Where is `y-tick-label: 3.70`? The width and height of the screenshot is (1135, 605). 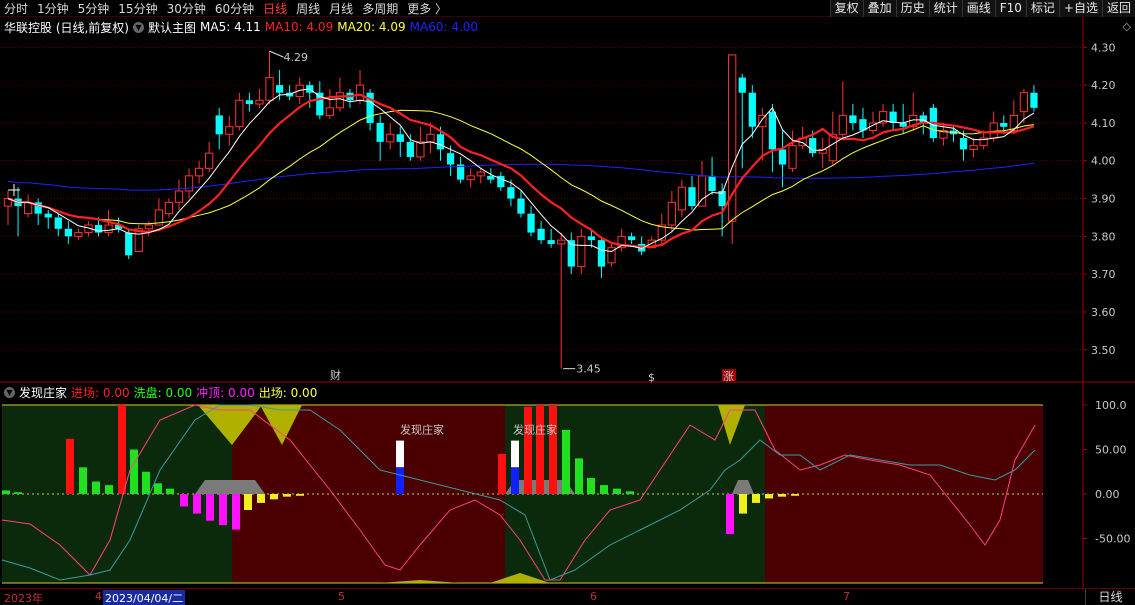 y-tick-label: 3.70 is located at coordinates (1103, 274).